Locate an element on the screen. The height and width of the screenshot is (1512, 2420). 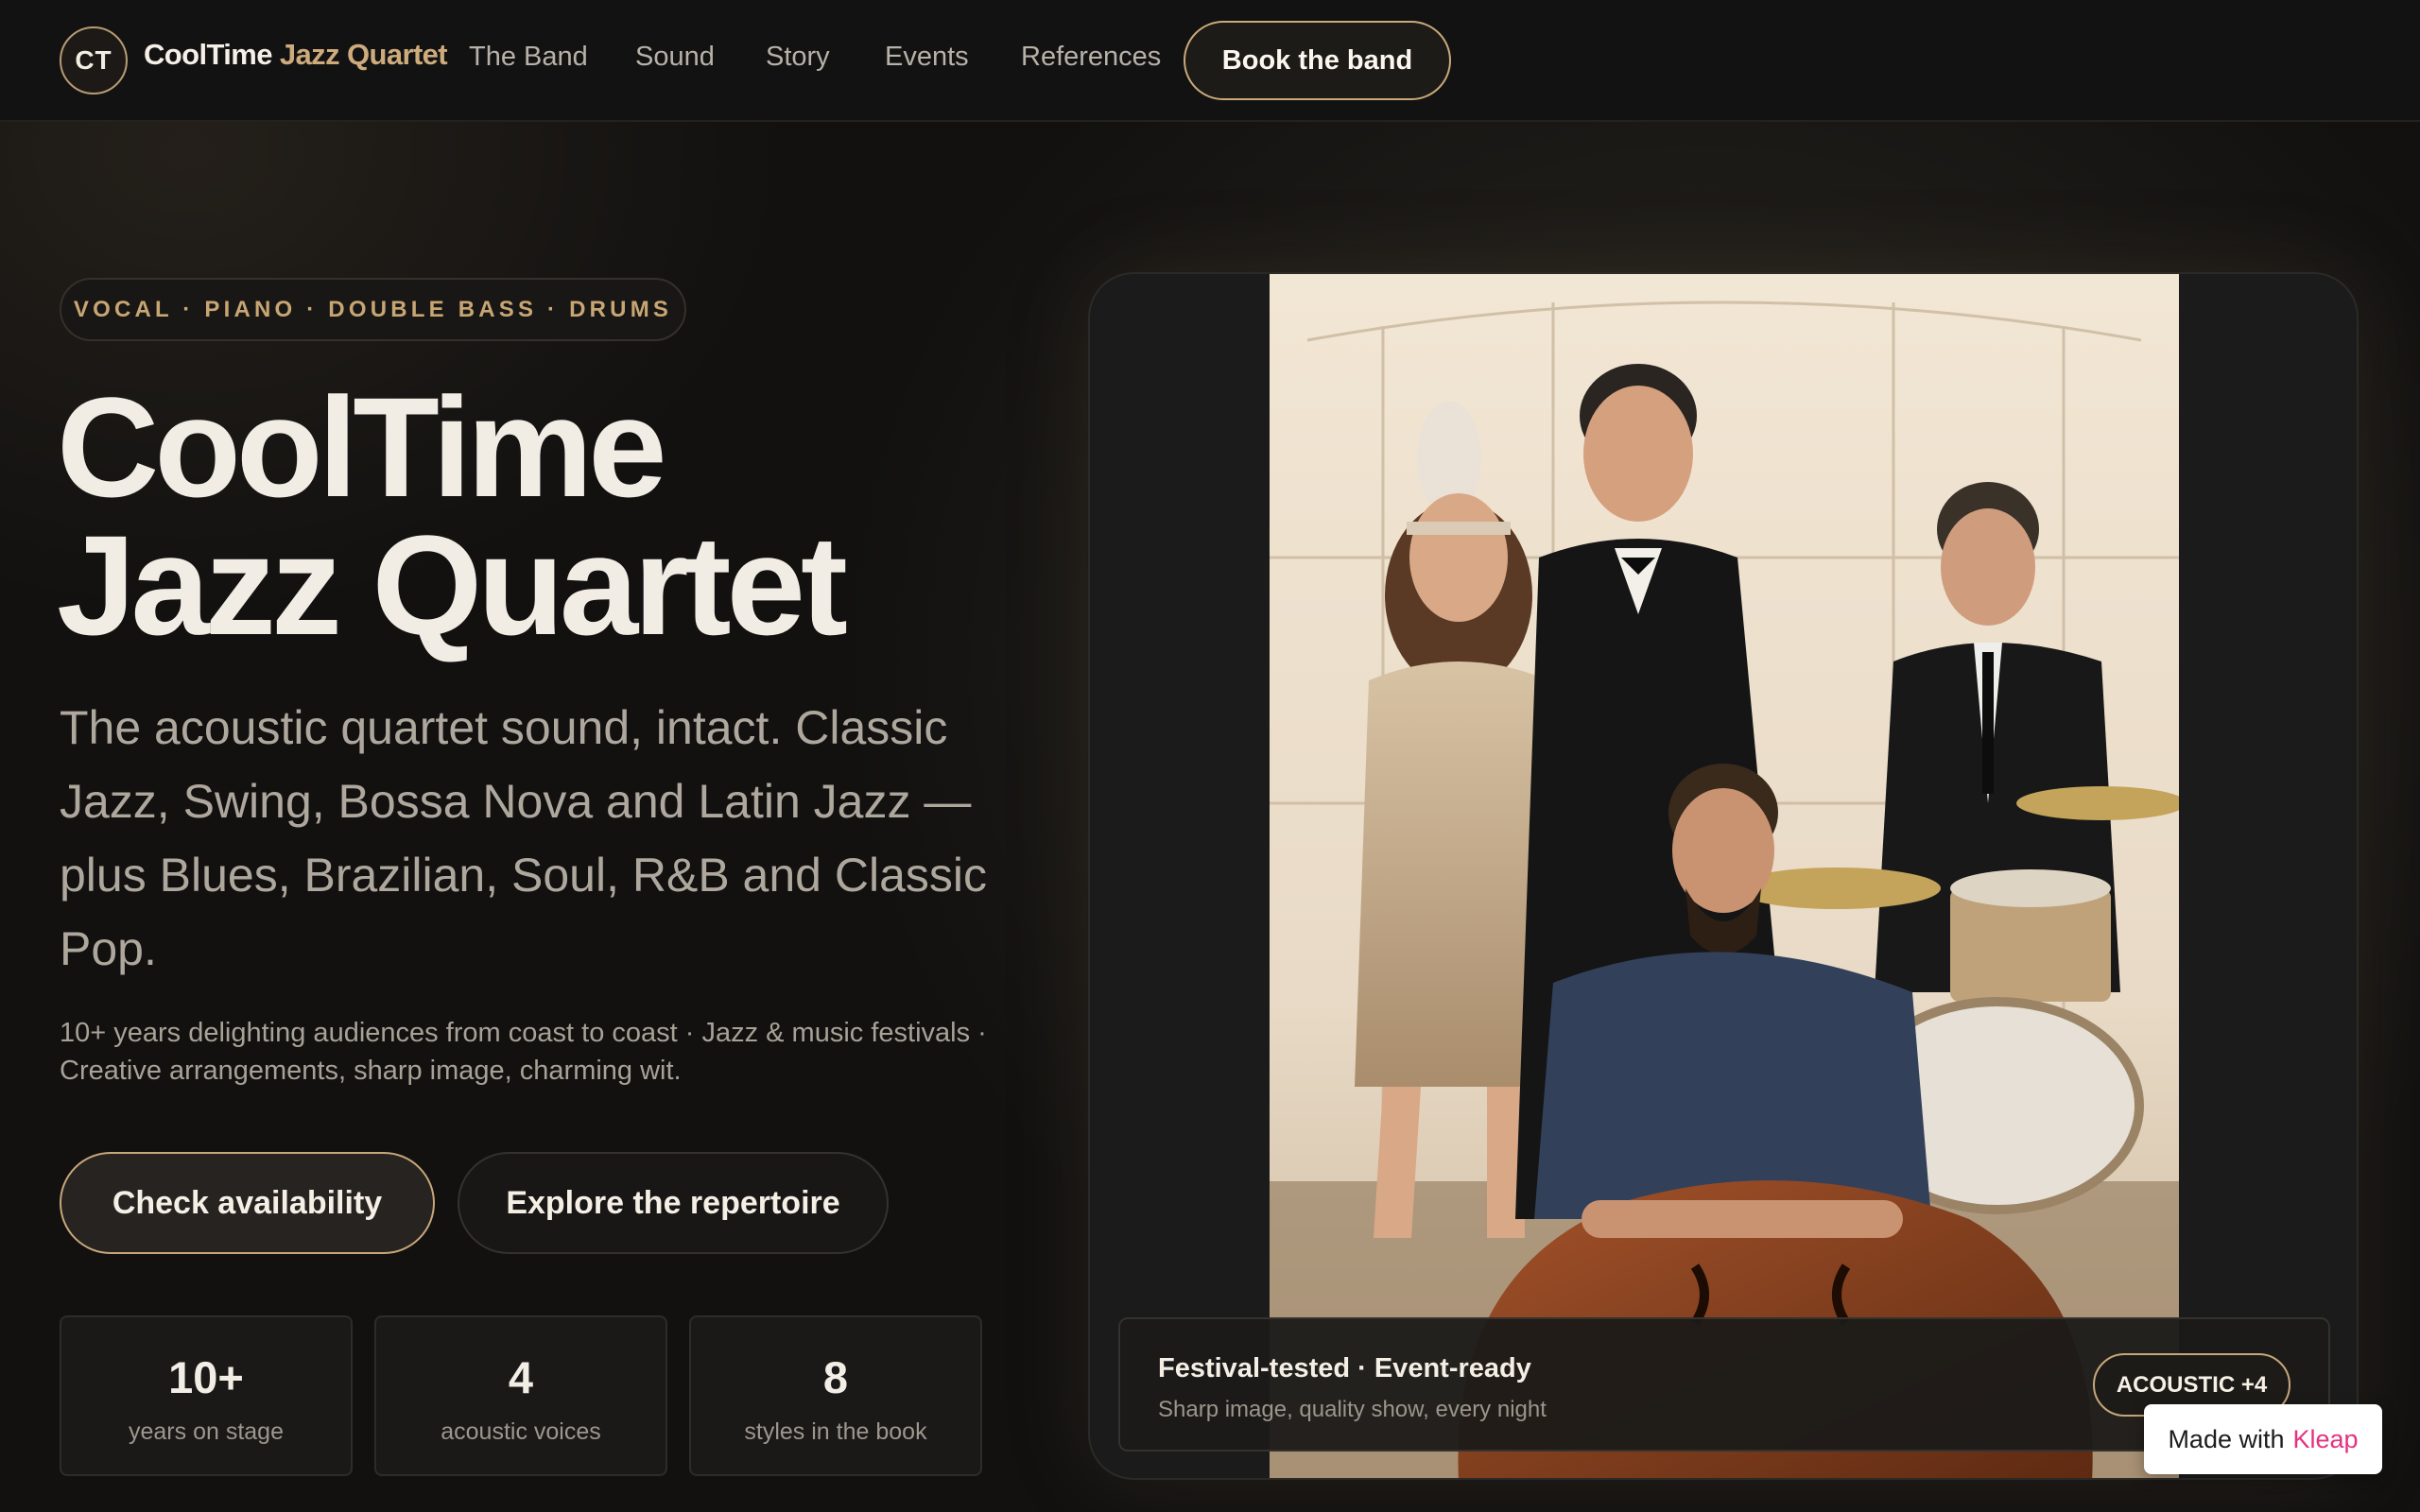
stat-value: 10+ is located at coordinates (206, 1377).